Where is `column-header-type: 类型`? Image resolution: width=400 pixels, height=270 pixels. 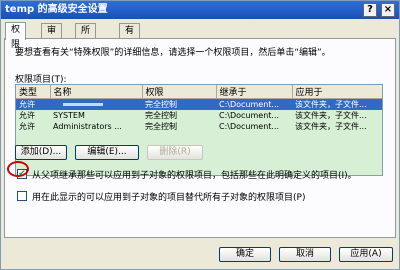
column-header-type: 类型 is located at coordinates (33, 92).